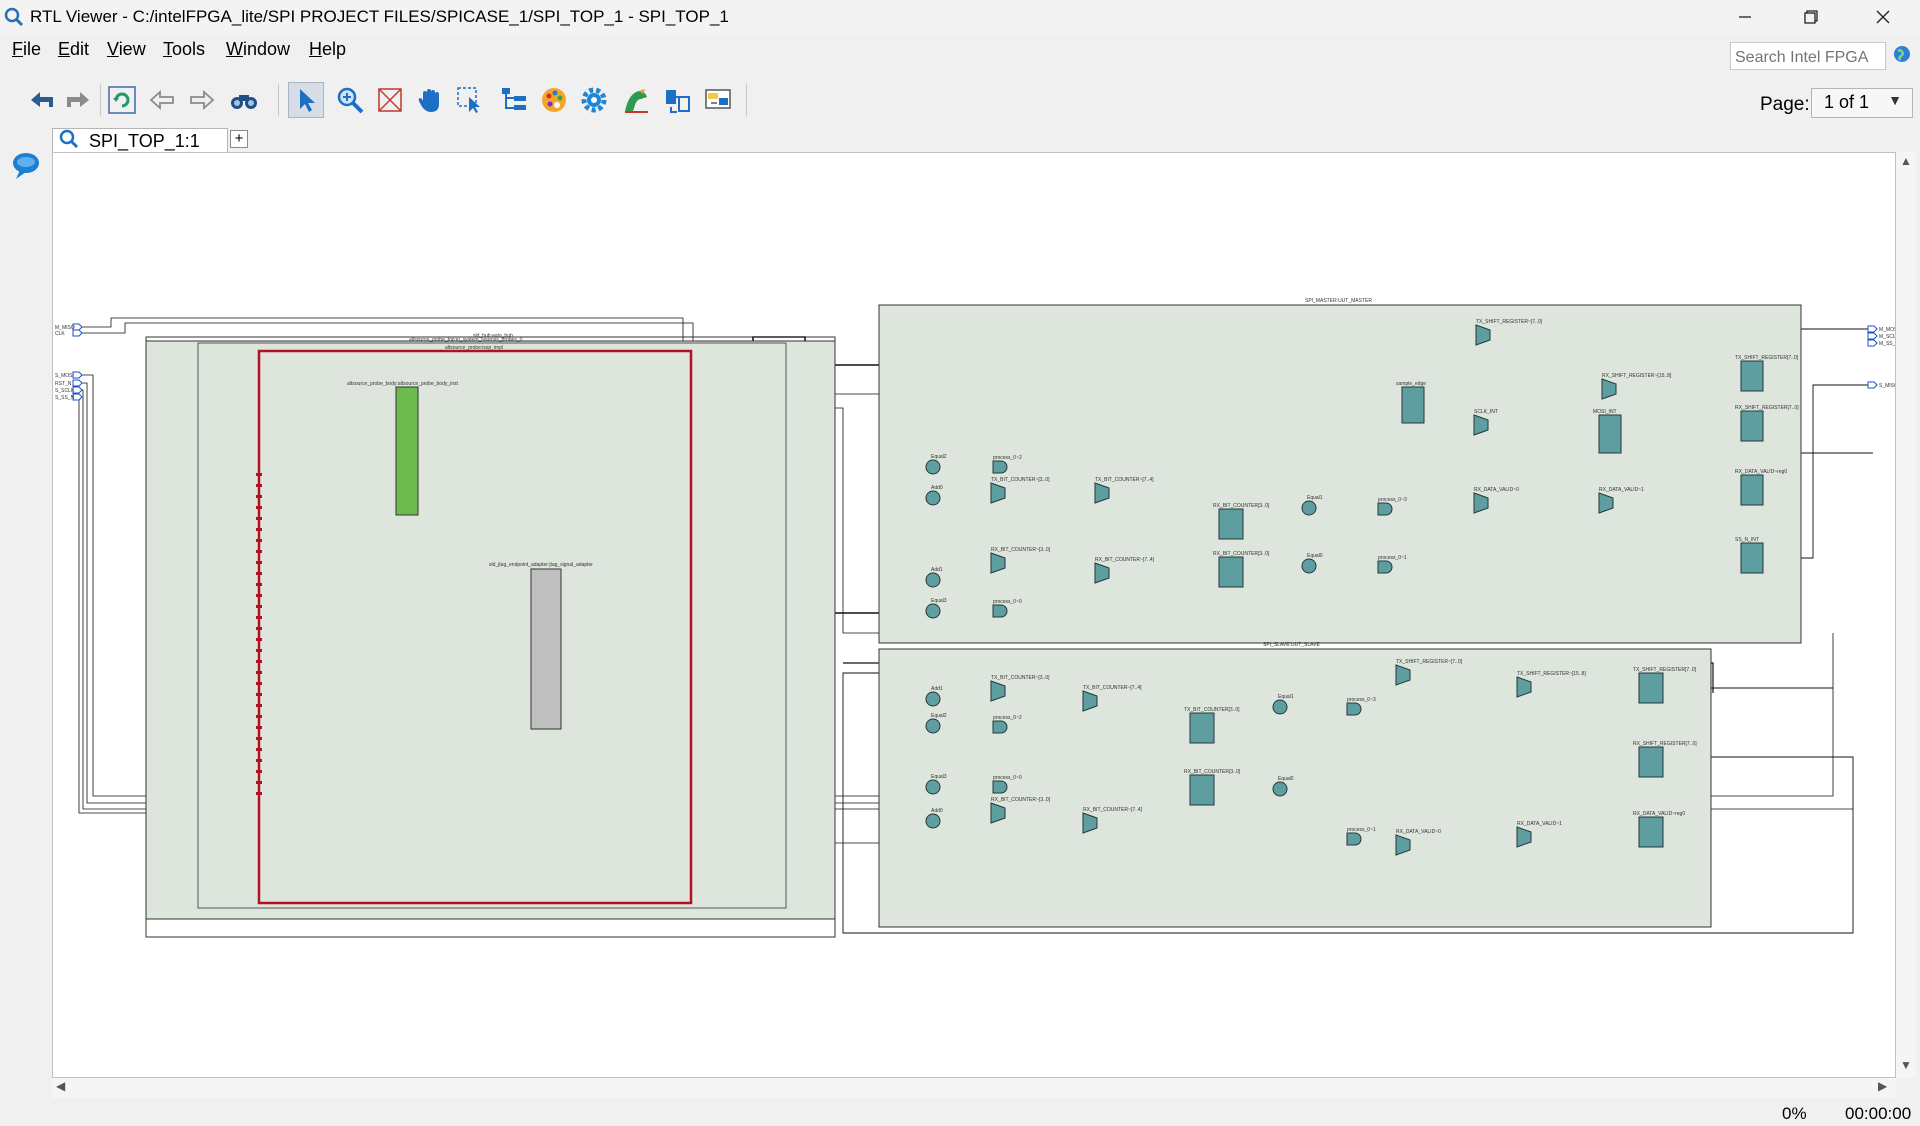 The height and width of the screenshot is (1126, 1920). Describe the element at coordinates (1231, 524) in the screenshot. I see `master-rx-bit-counter-reg` at that location.